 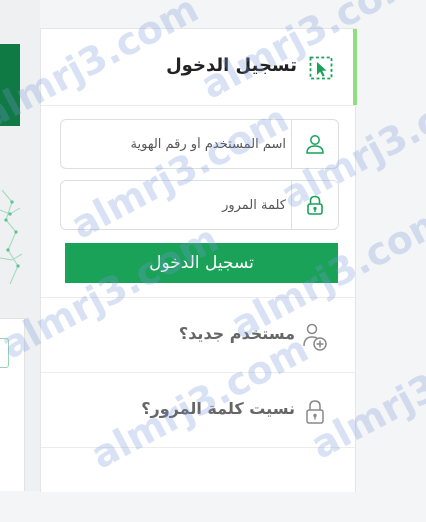 I want to click on login-header: تسجيل الدخول, so click(x=198, y=67).